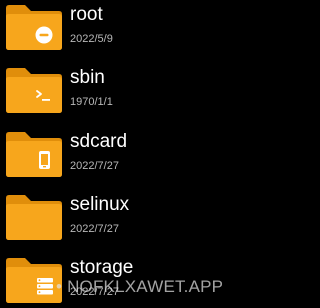 This screenshot has width=320, height=308. I want to click on folder-terminal-icon, so click(34, 90).